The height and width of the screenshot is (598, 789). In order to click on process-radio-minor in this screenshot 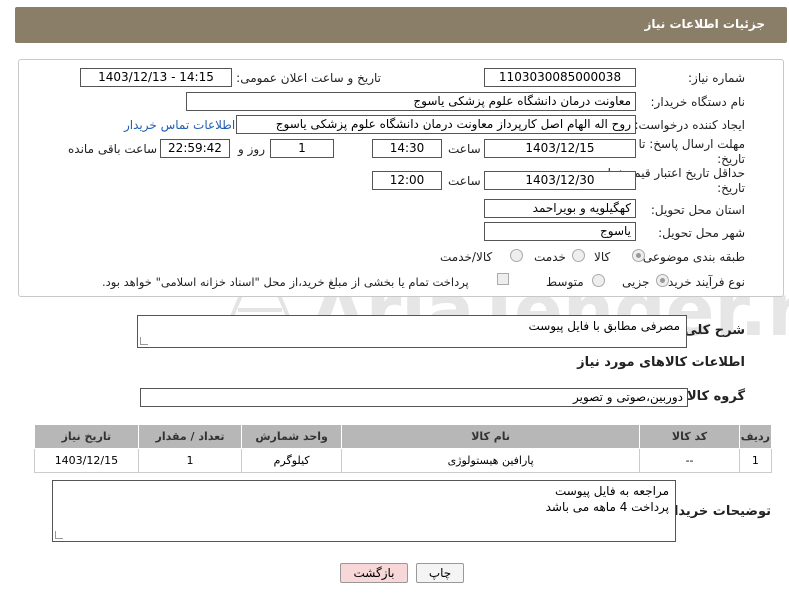, I will do `click(662, 280)`.